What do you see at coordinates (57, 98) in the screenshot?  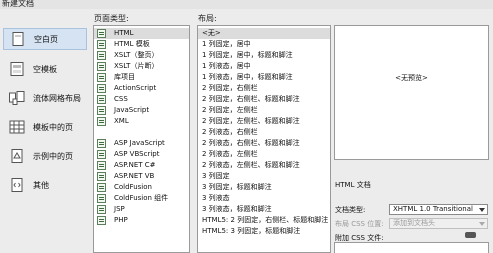 I see `category-label: 流体网格布局` at bounding box center [57, 98].